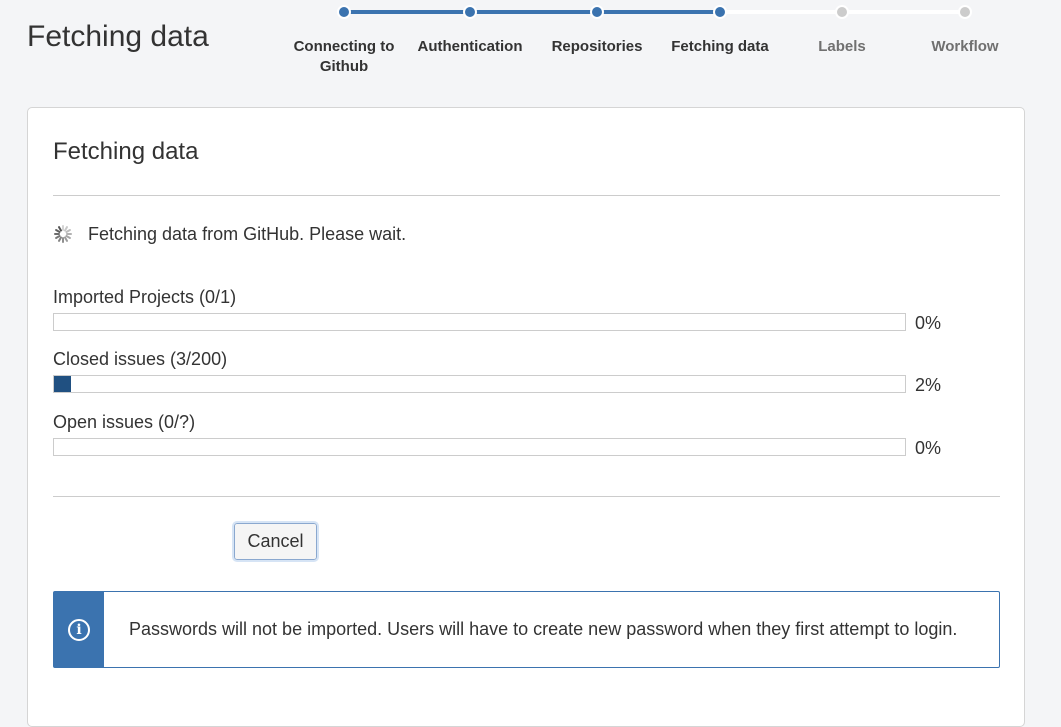 The width and height of the screenshot is (1061, 727). I want to click on step-repositories: Repositories, so click(597, 31).